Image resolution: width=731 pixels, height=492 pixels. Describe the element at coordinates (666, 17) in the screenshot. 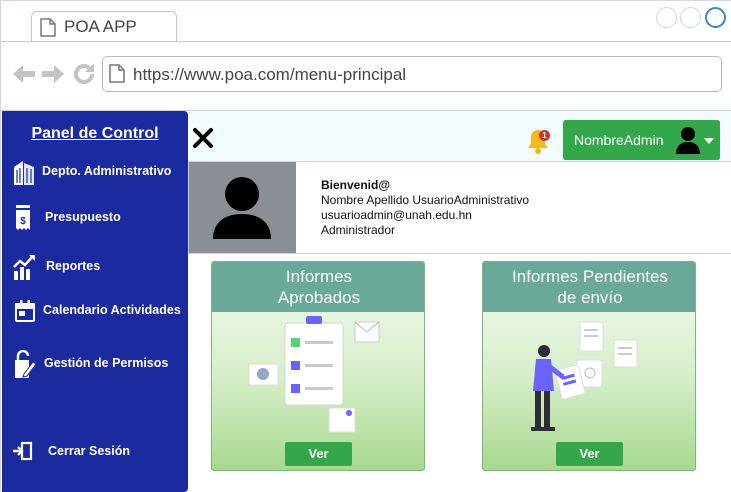

I see `minimize-button` at that location.